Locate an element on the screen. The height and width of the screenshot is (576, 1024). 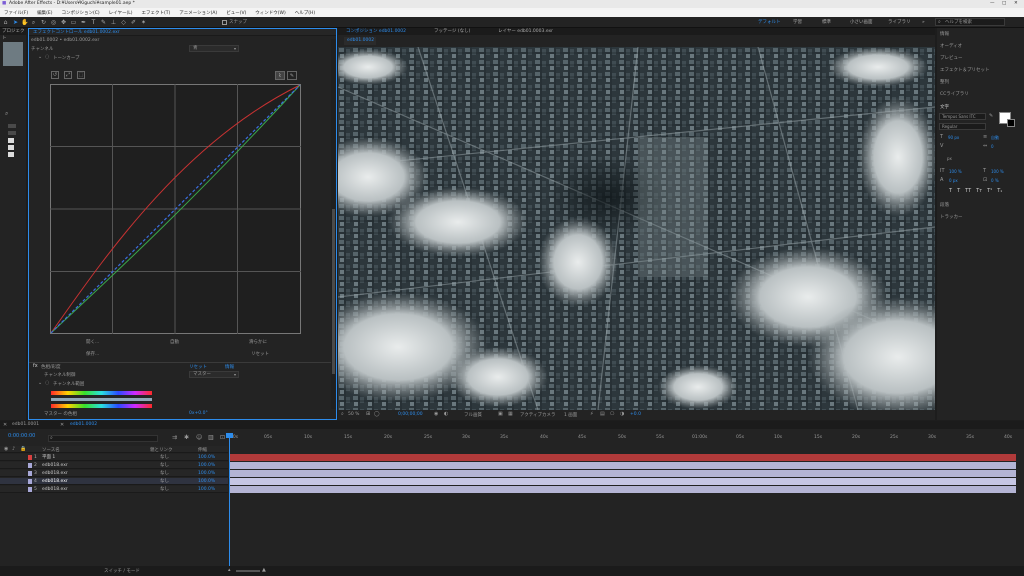
horizontal-scale-value: 100 % is located at coordinates (997, 171).